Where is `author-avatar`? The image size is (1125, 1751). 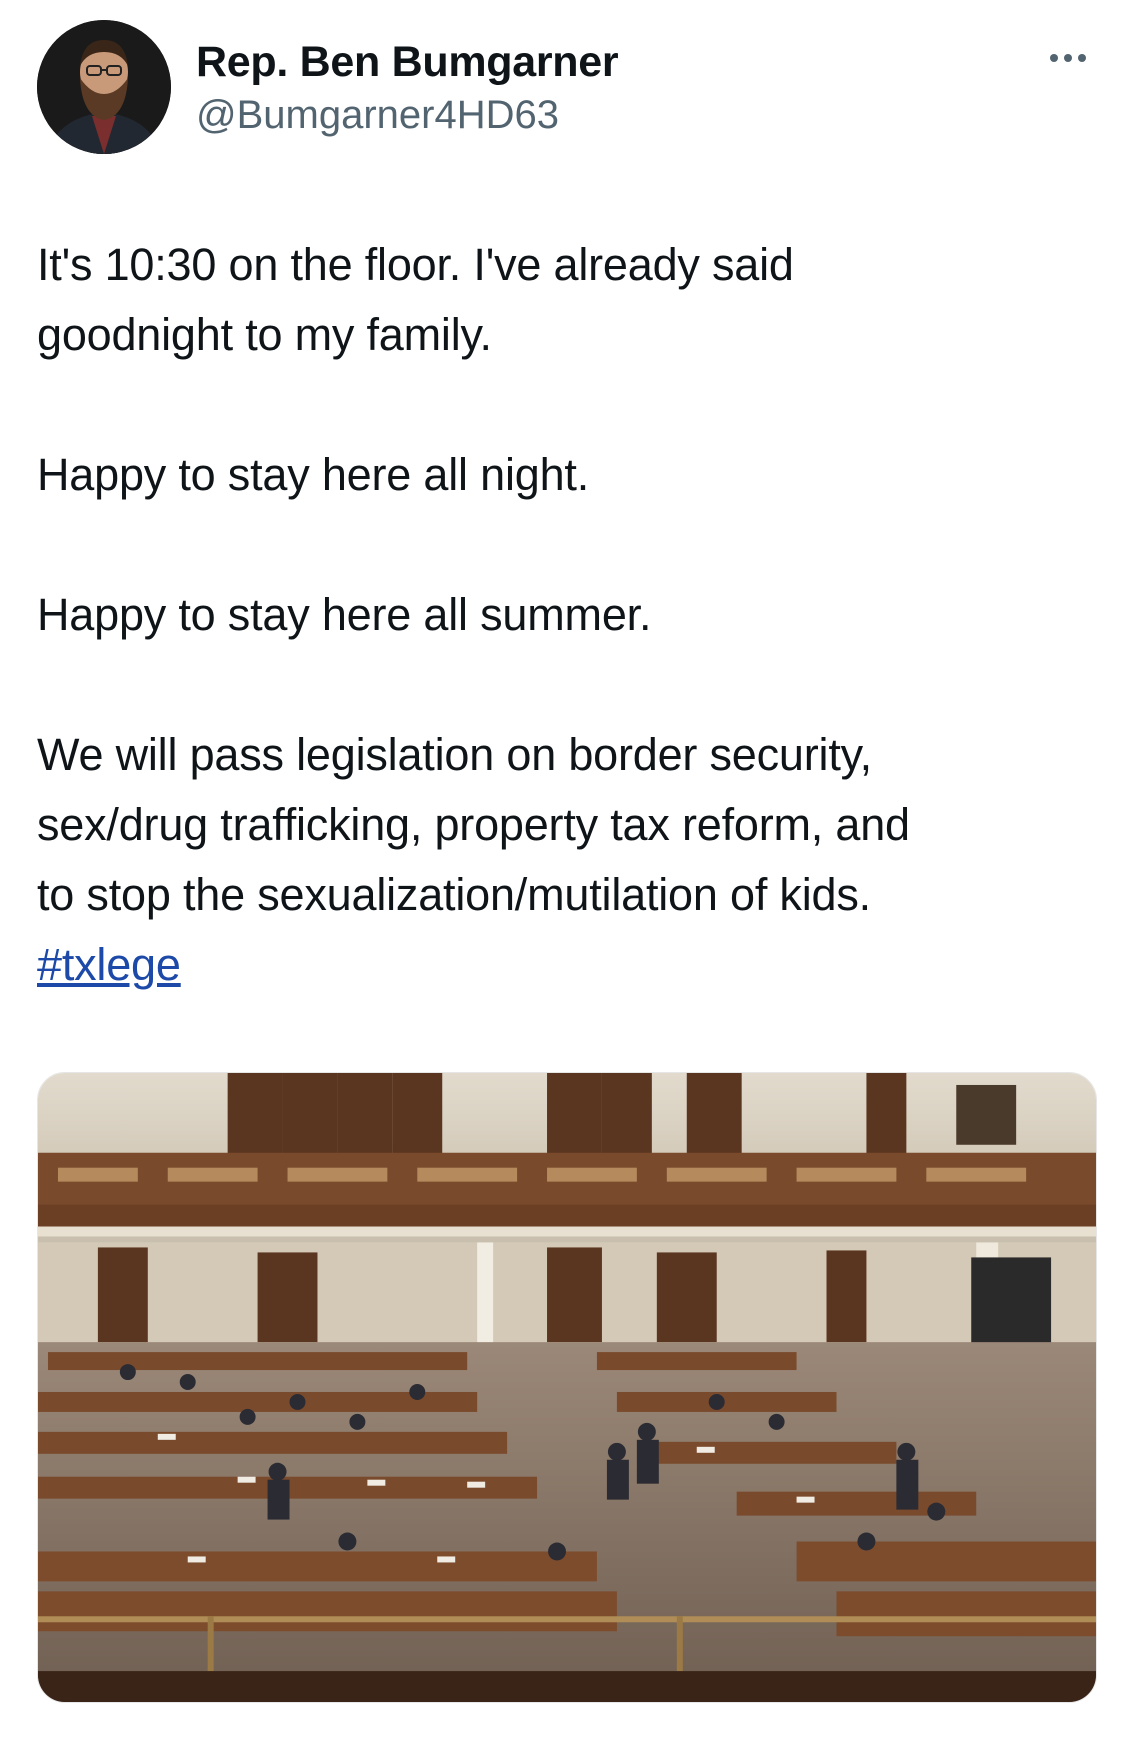 author-avatar is located at coordinates (104, 87).